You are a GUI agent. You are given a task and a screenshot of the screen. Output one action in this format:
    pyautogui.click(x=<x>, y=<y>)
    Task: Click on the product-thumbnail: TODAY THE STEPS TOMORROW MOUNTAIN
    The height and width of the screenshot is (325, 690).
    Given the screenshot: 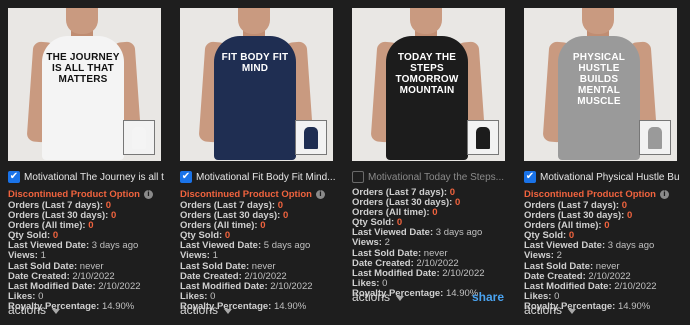 What is the action you would take?
    pyautogui.click(x=428, y=84)
    